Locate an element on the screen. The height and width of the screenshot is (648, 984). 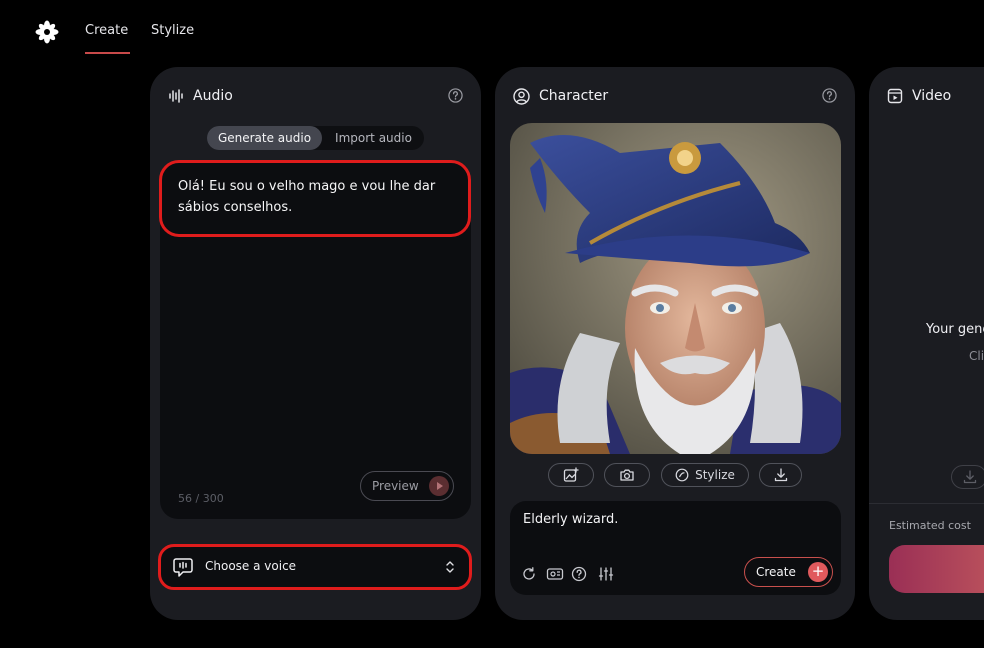
image-add-icon is located at coordinates (571, 474).